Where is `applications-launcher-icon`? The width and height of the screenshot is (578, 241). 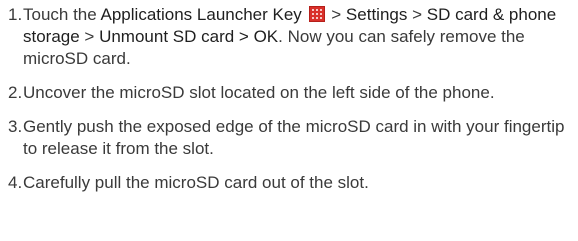
applications-launcher-icon is located at coordinates (316, 14).